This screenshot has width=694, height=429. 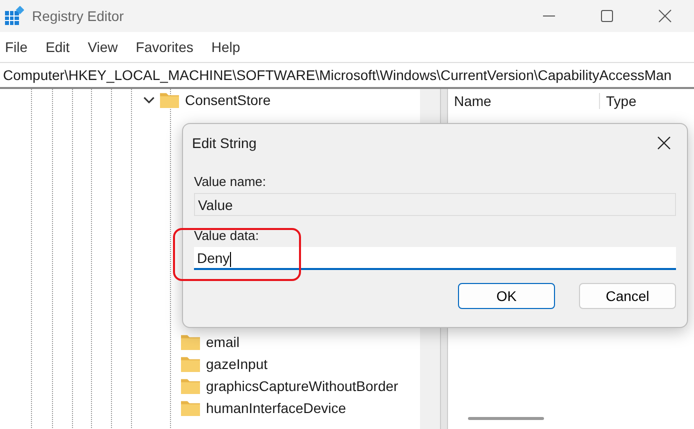 What do you see at coordinates (231, 181) in the screenshot?
I see `field-label: Value name:` at bounding box center [231, 181].